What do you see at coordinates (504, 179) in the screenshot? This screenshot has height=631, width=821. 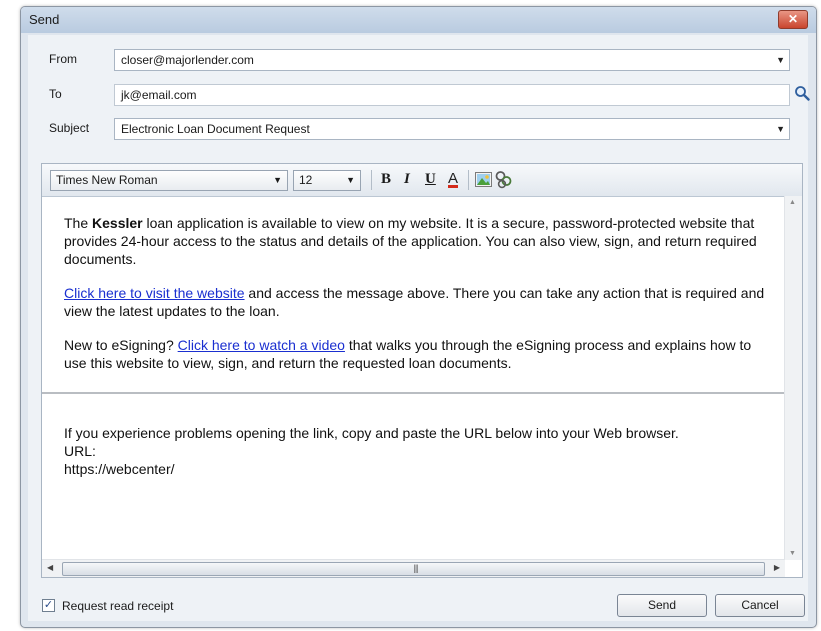 I see `insert-link-icon` at bounding box center [504, 179].